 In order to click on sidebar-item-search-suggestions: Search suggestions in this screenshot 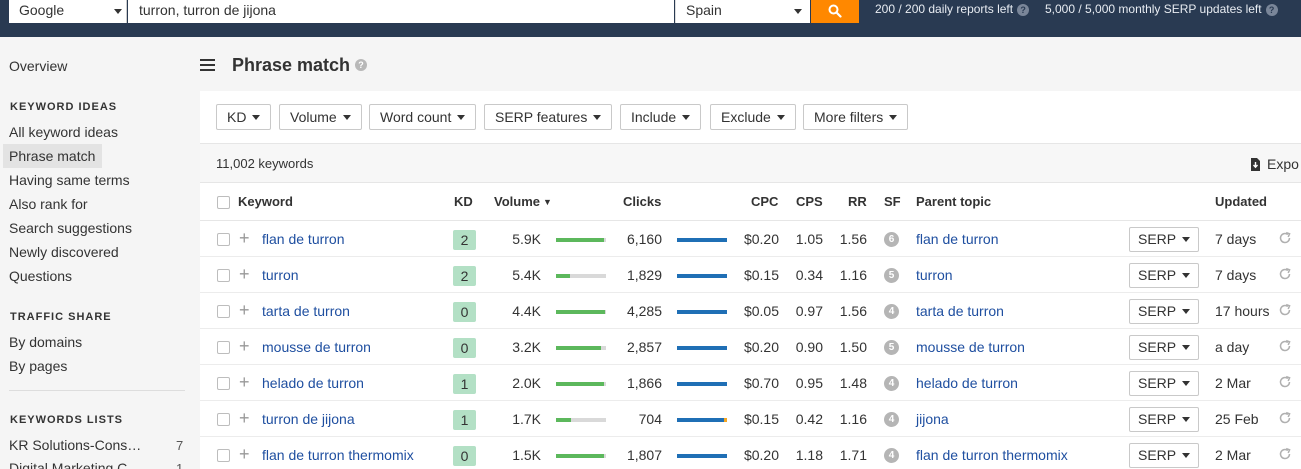, I will do `click(70, 228)`.